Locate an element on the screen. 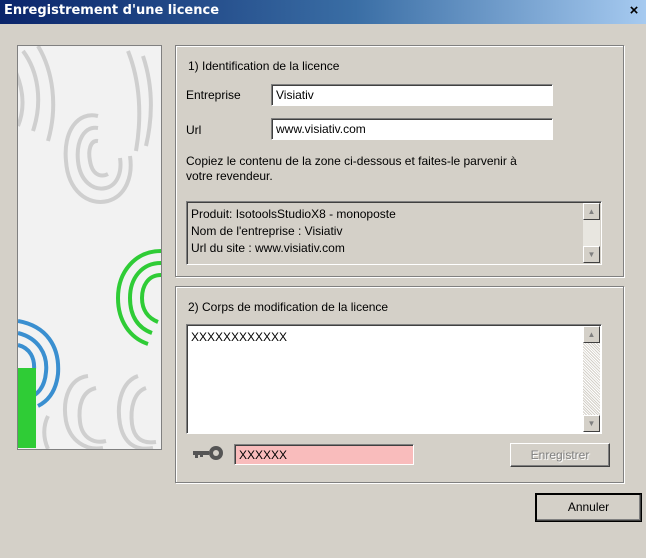  company-label: Entreprise is located at coordinates (213, 95).